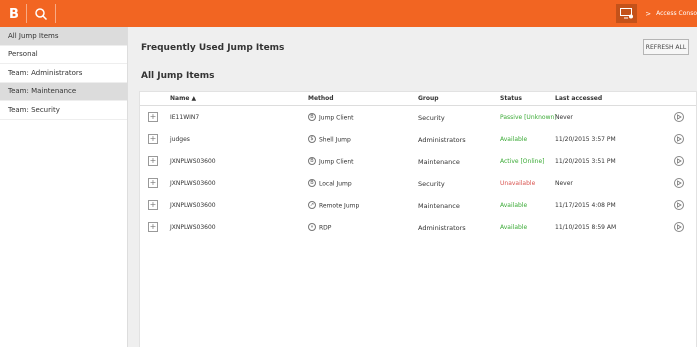  I want to click on top-bar: B > Access Conso, so click(348, 13).